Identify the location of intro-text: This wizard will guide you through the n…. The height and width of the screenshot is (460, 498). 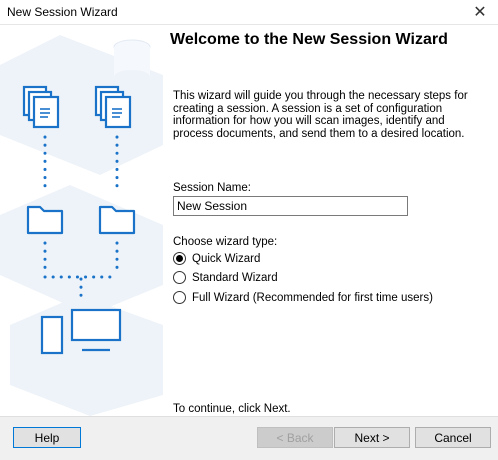
(320, 115).